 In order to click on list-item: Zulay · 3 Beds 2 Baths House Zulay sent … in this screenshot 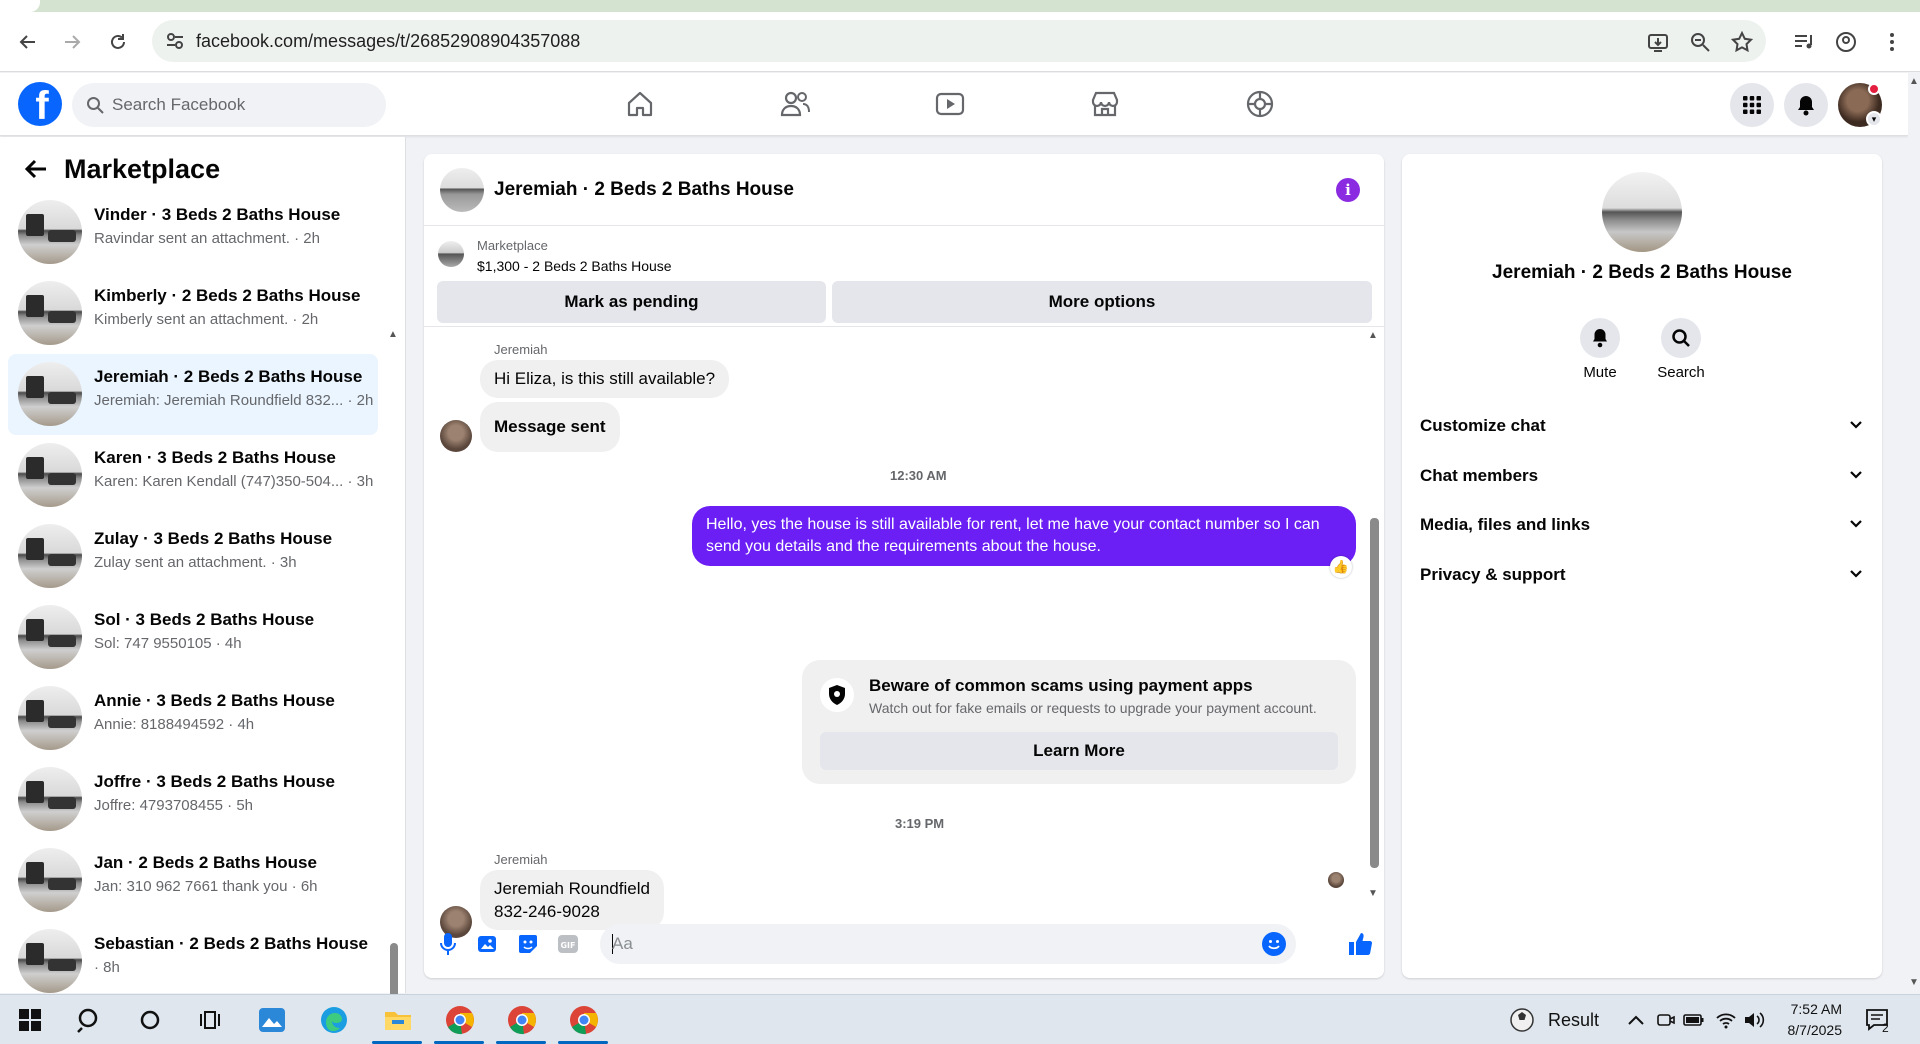, I will do `click(193, 556)`.